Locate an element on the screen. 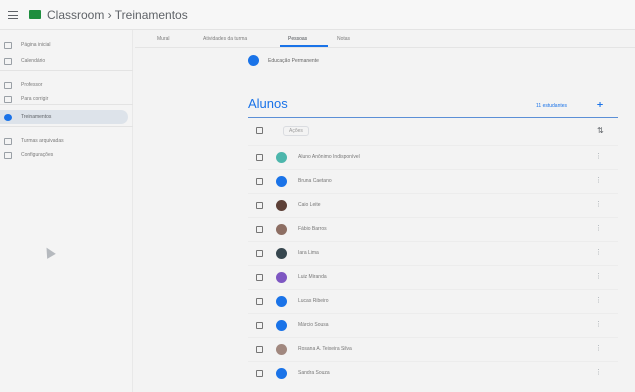  calendar-icon is located at coordinates (8, 61).